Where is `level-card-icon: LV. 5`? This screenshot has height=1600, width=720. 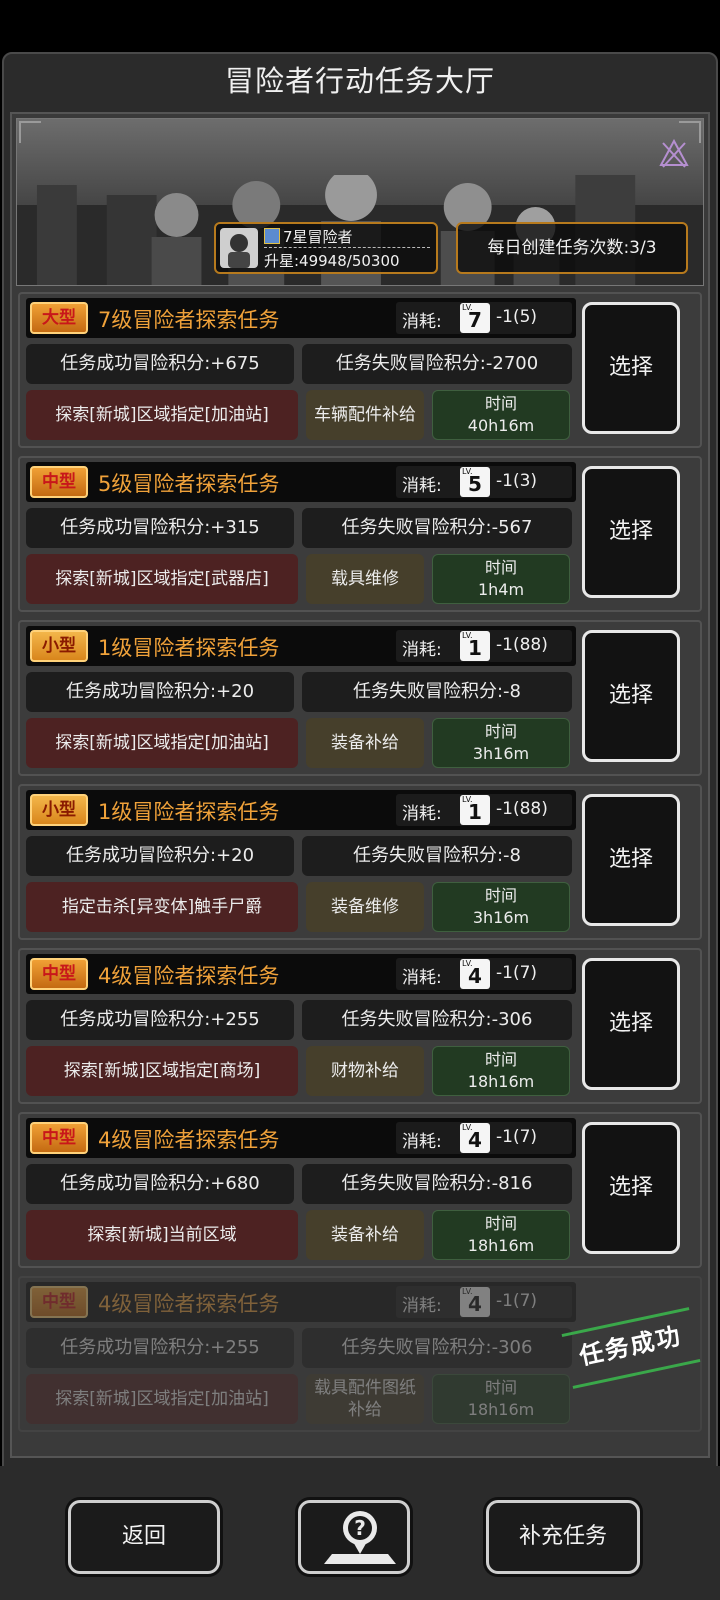
level-card-icon: LV. 5 is located at coordinates (475, 482).